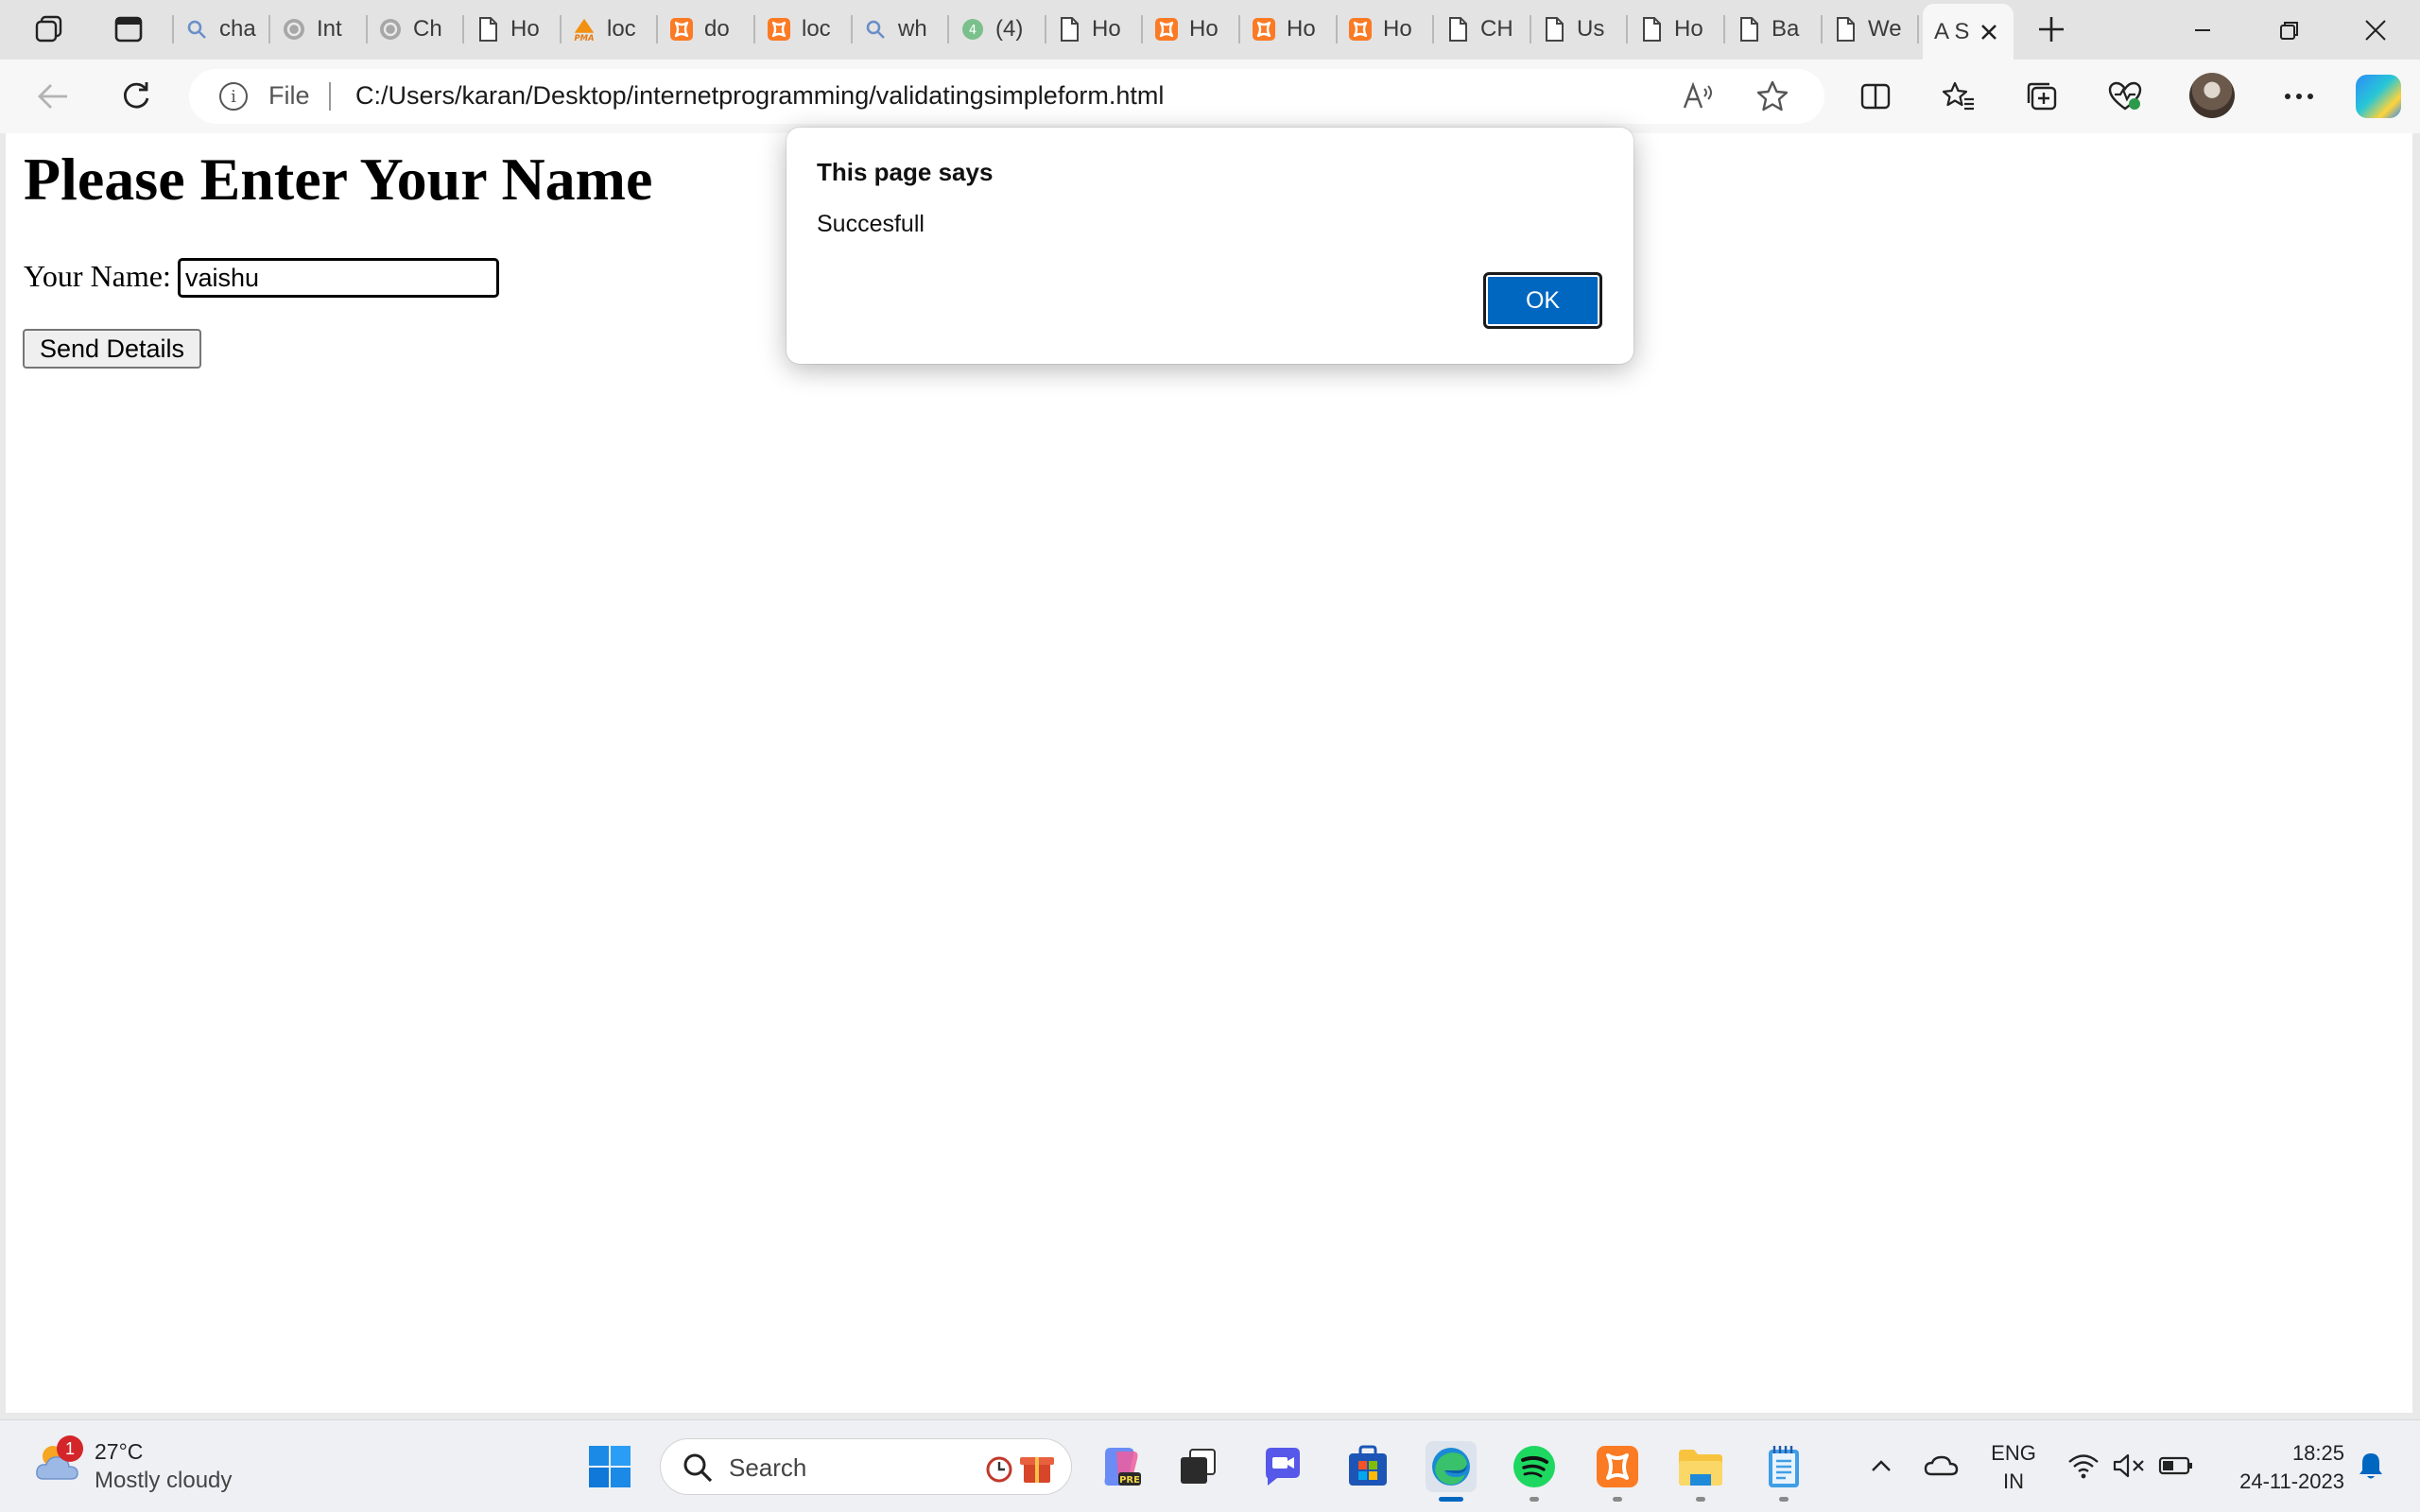  What do you see at coordinates (2125, 96) in the screenshot?
I see `browser-essentials-icon` at bounding box center [2125, 96].